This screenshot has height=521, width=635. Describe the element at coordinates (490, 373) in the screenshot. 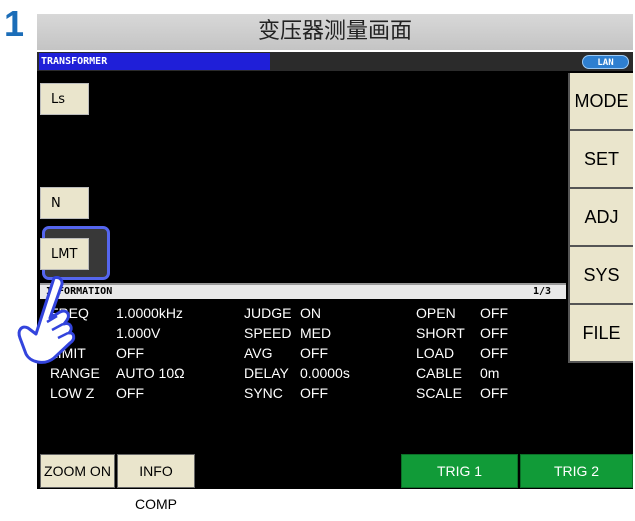

I see `info-value: 0m` at that location.